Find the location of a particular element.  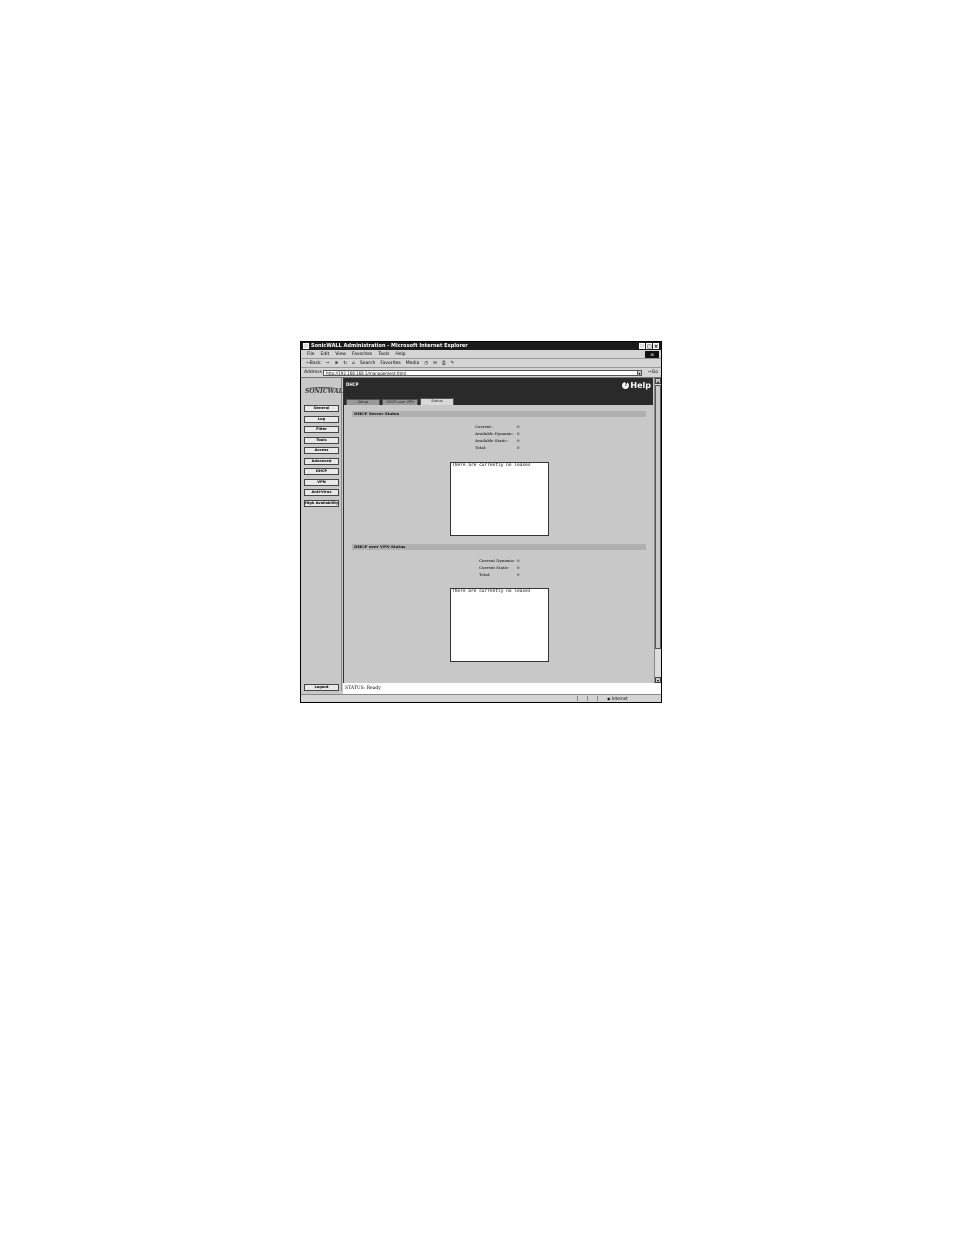

scroll-up-icon: ▴ is located at coordinates (658, 381).